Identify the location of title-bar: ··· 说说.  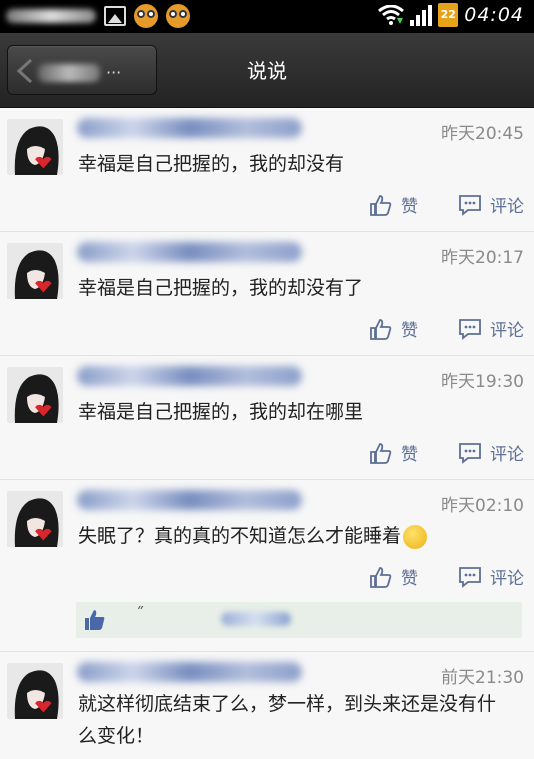
(267, 70).